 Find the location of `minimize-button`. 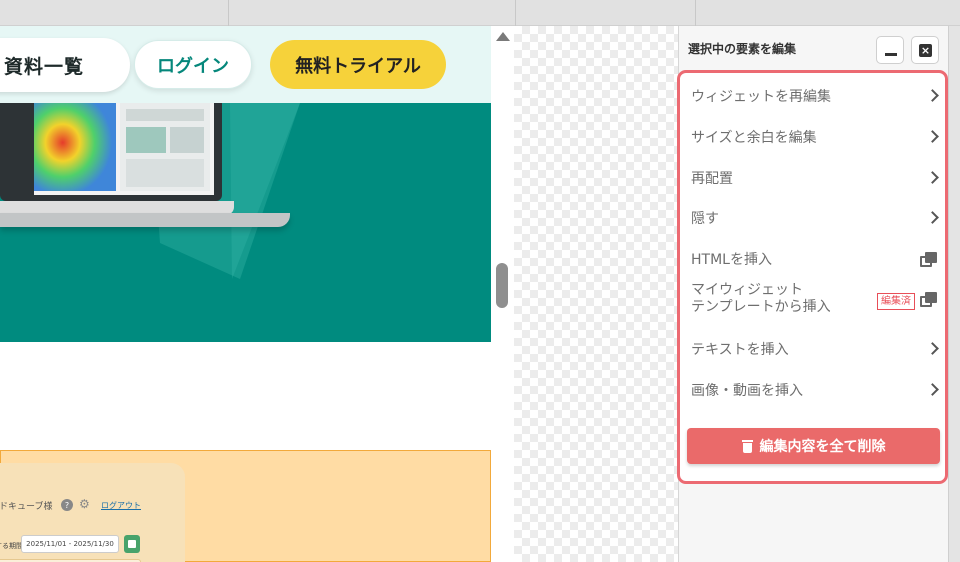

minimize-button is located at coordinates (890, 50).